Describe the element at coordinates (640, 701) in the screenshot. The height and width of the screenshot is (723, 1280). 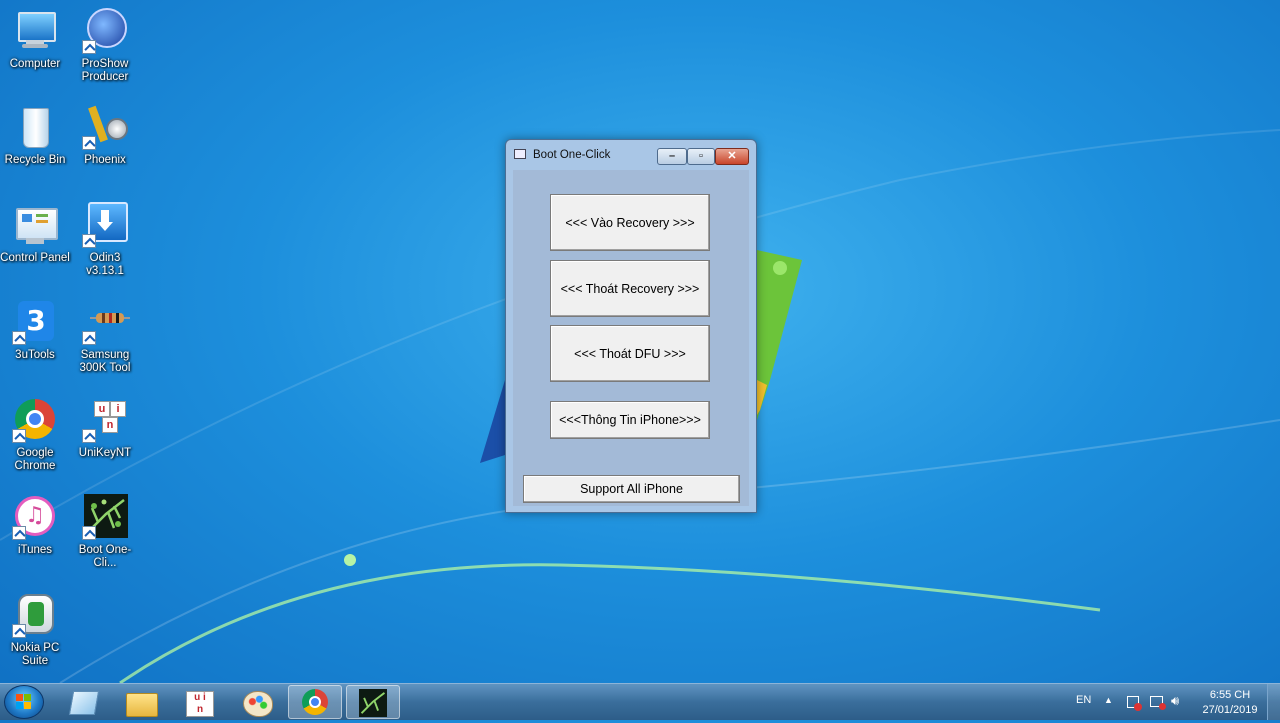
I see `taskbar: u in EN ▲ 🔊︎ 6:55 CH 27/01/2019` at that location.